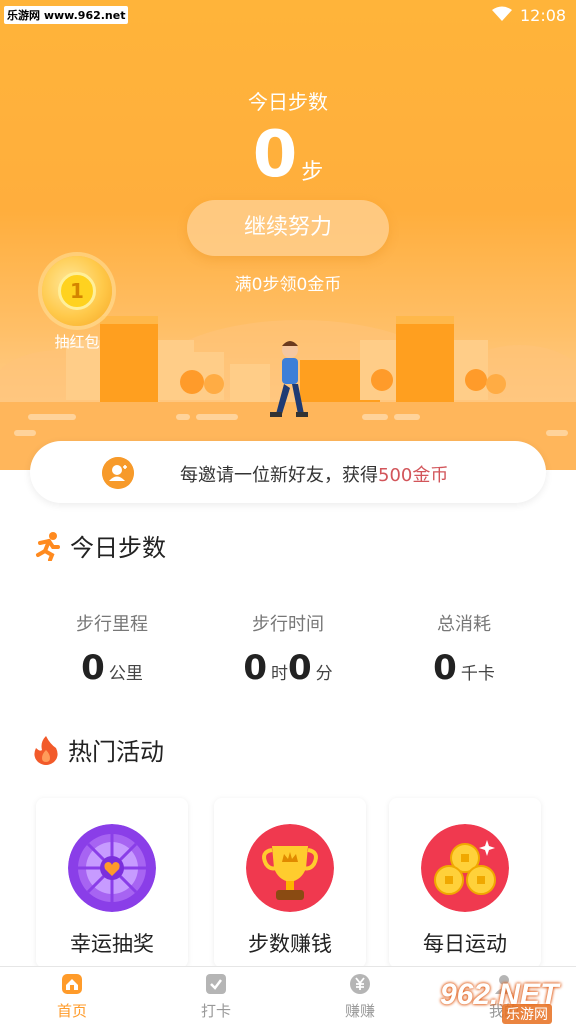 The image size is (576, 1024). Describe the element at coordinates (46, 750) in the screenshot. I see `flame-icon` at that location.